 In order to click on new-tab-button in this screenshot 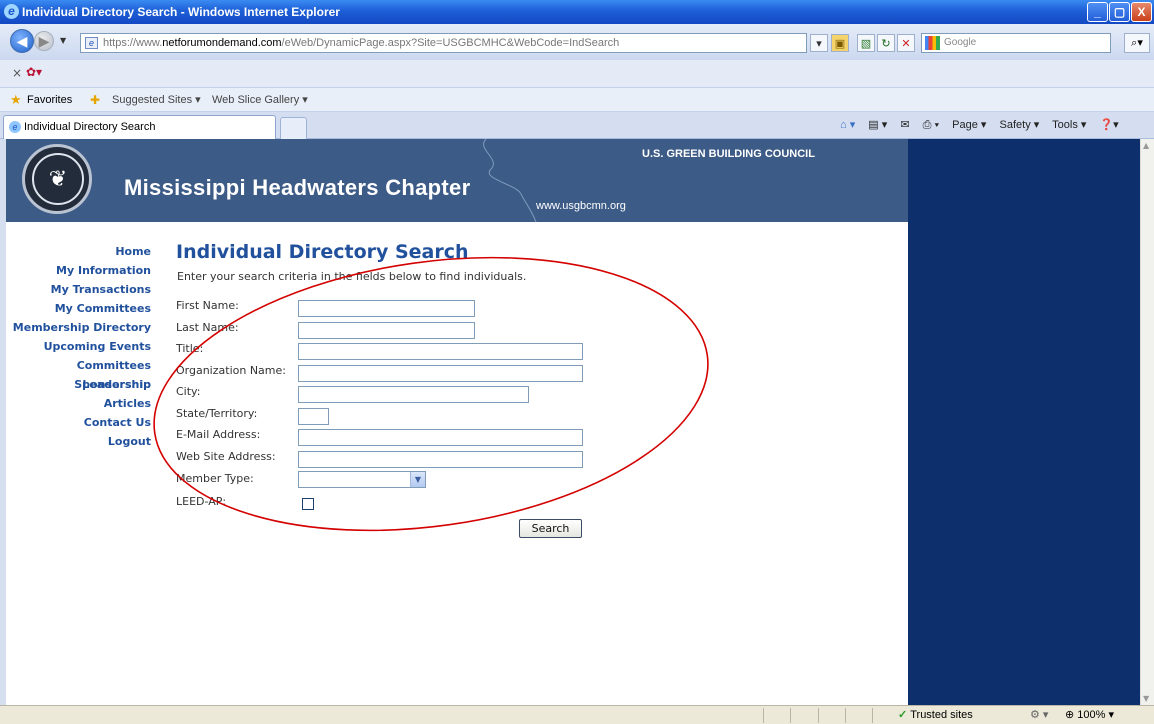, I will do `click(293, 128)`.